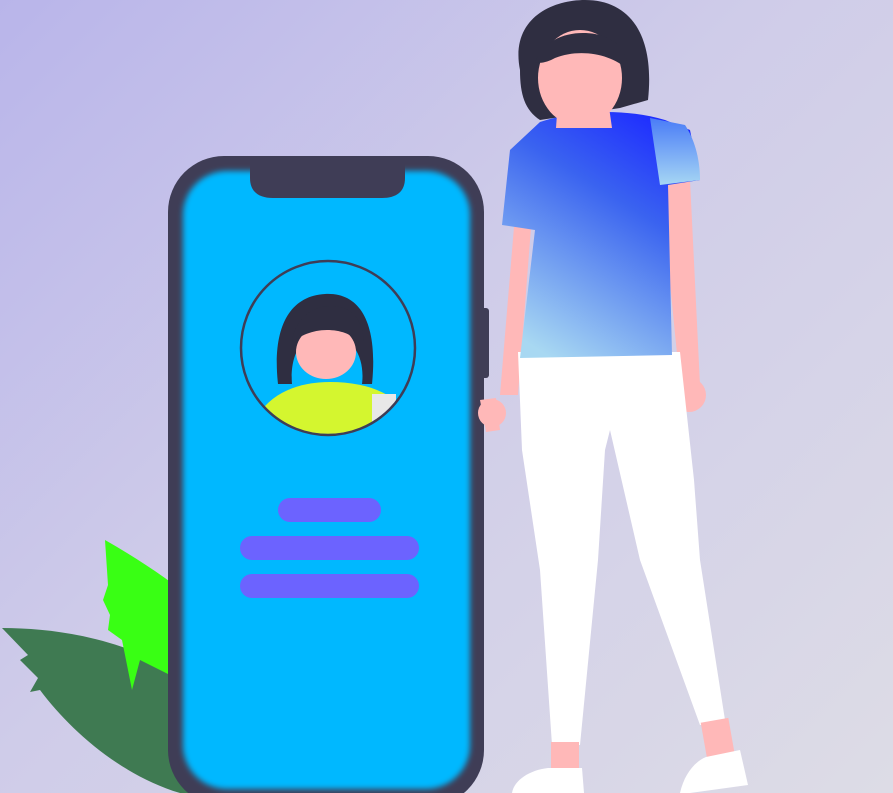 The image size is (893, 793). What do you see at coordinates (327, 179) in the screenshot?
I see `phone-notch` at bounding box center [327, 179].